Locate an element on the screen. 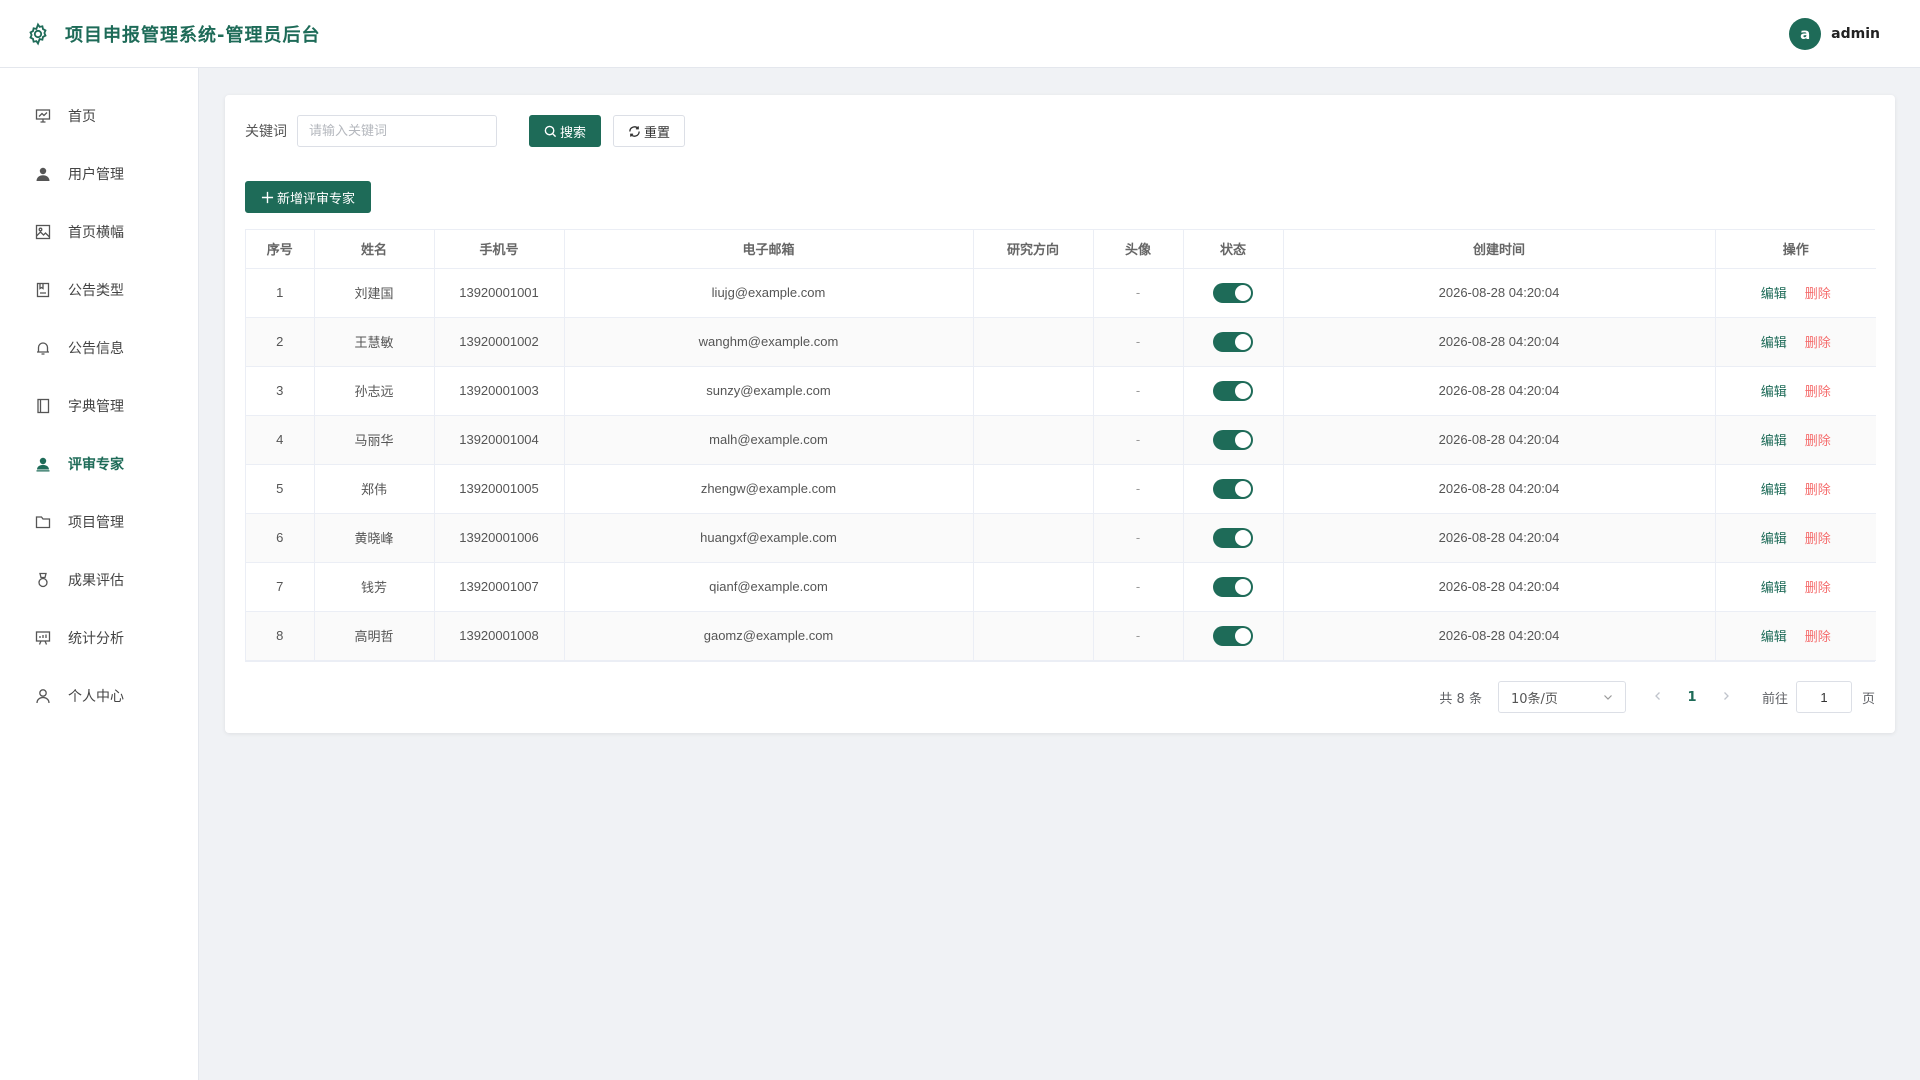 Image resolution: width=1920 pixels, height=1080 pixels. goto-unit: 页 is located at coordinates (1868, 699).